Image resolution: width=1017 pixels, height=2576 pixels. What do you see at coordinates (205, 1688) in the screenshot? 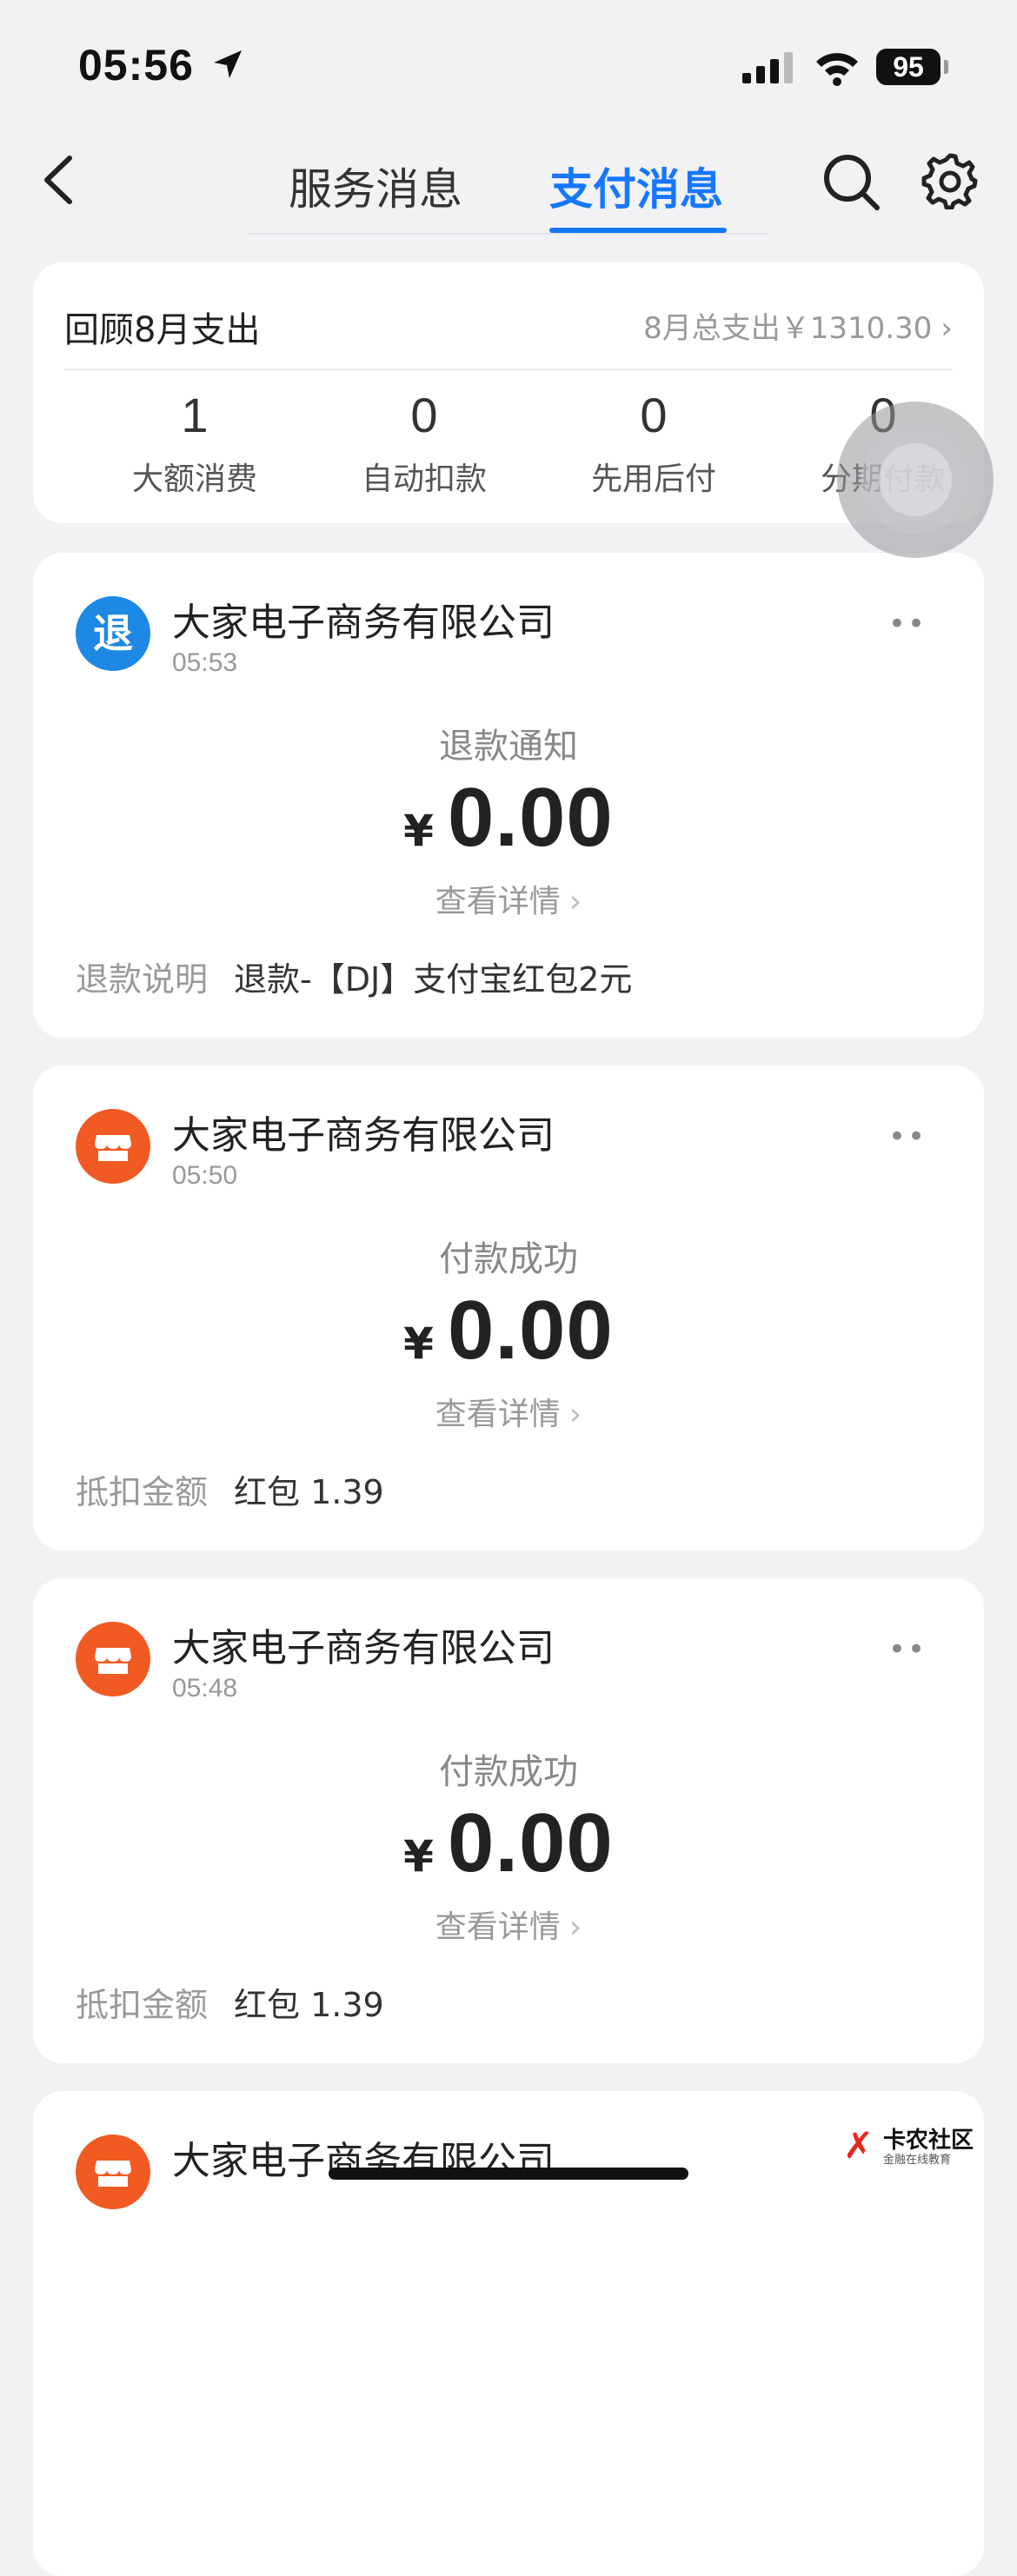
I see `message-time: 05:48` at bounding box center [205, 1688].